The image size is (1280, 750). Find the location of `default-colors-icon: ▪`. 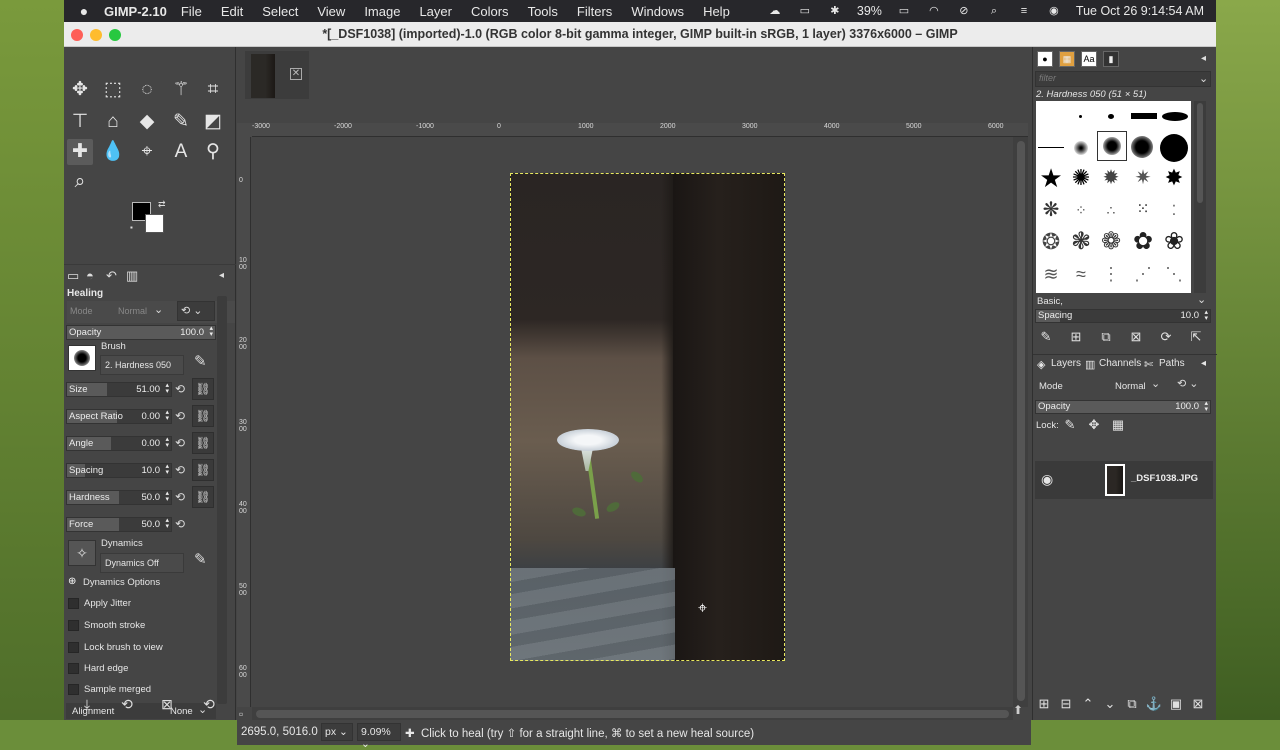

default-colors-icon: ▪ is located at coordinates (131, 227).